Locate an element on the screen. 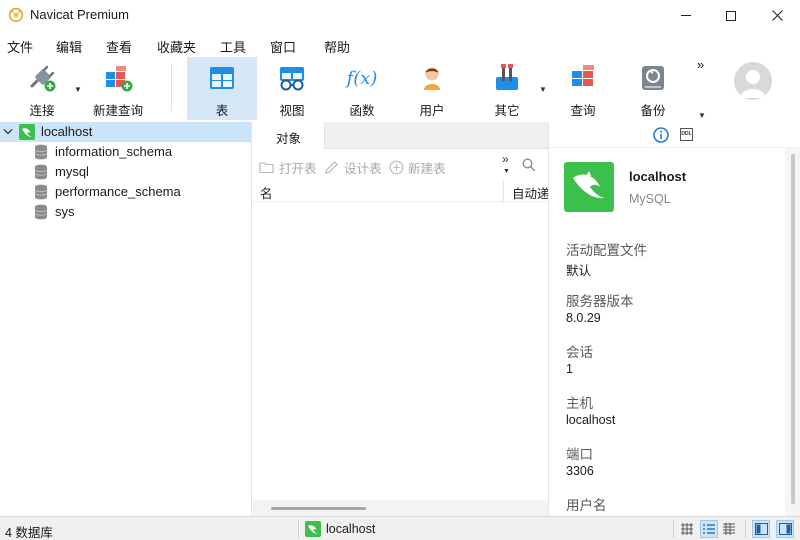 Image resolution: width=800 pixels, height=540 pixels. info-label: 用户名 is located at coordinates (586, 505).